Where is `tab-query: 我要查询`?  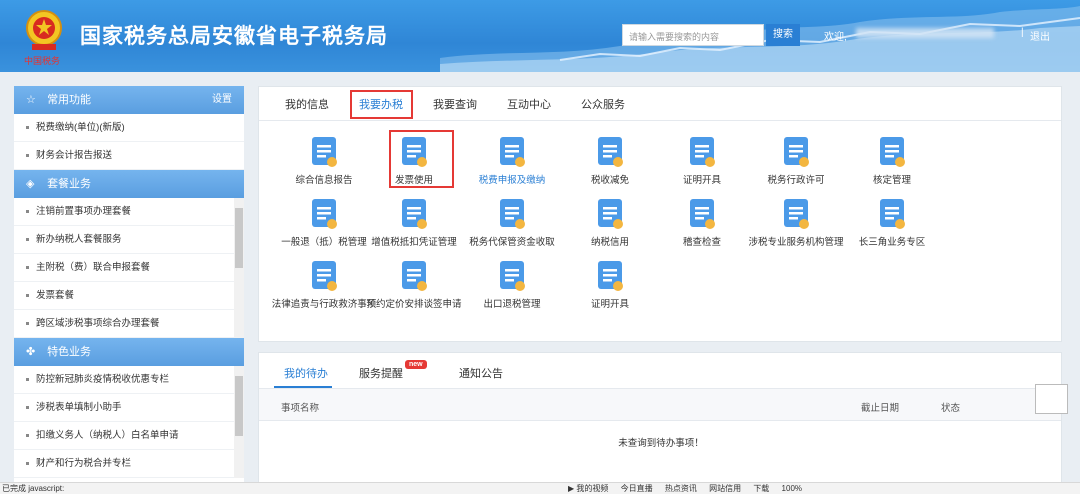 tab-query: 我要查询 is located at coordinates (455, 104).